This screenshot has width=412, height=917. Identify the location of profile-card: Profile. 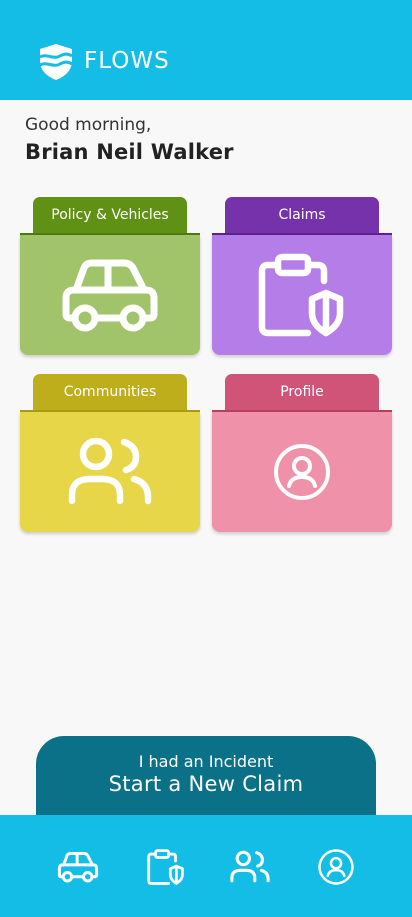
(302, 453).